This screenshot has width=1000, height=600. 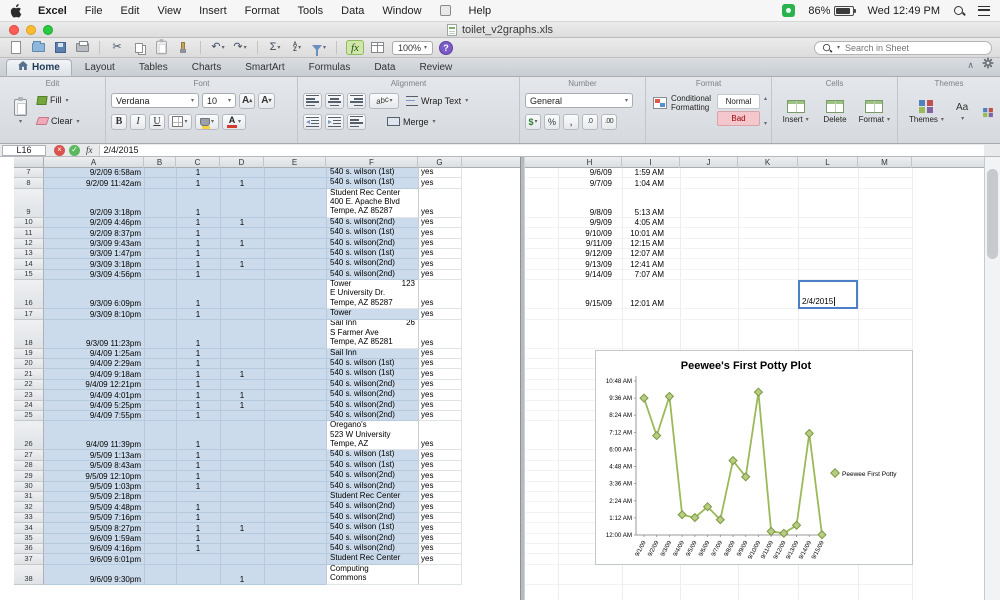 What do you see at coordinates (198, 233) in the screenshot?
I see `cell-C11: 1` at bounding box center [198, 233].